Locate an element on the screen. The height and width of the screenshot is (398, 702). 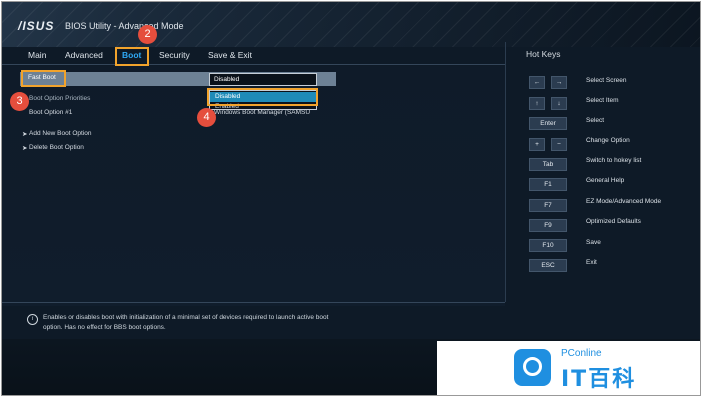
info-icon: i is located at coordinates (32, 319).